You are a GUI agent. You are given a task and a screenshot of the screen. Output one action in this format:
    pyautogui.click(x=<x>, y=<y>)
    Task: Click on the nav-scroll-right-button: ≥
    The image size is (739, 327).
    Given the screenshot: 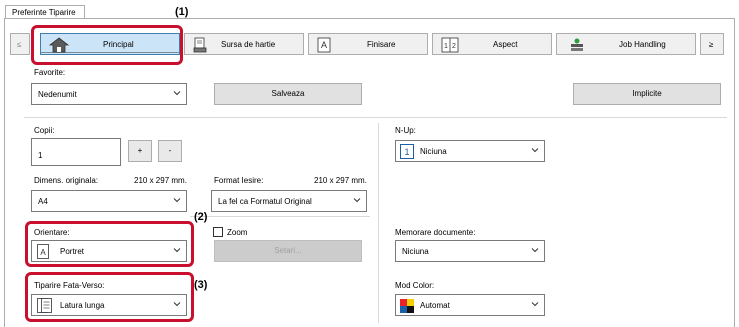 What is the action you would take?
    pyautogui.click(x=712, y=44)
    